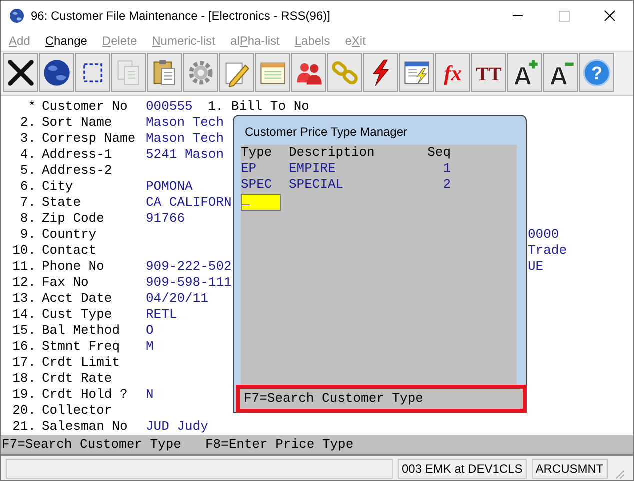  What do you see at coordinates (28, 123) in the screenshot?
I see `field-number: 2.` at bounding box center [28, 123].